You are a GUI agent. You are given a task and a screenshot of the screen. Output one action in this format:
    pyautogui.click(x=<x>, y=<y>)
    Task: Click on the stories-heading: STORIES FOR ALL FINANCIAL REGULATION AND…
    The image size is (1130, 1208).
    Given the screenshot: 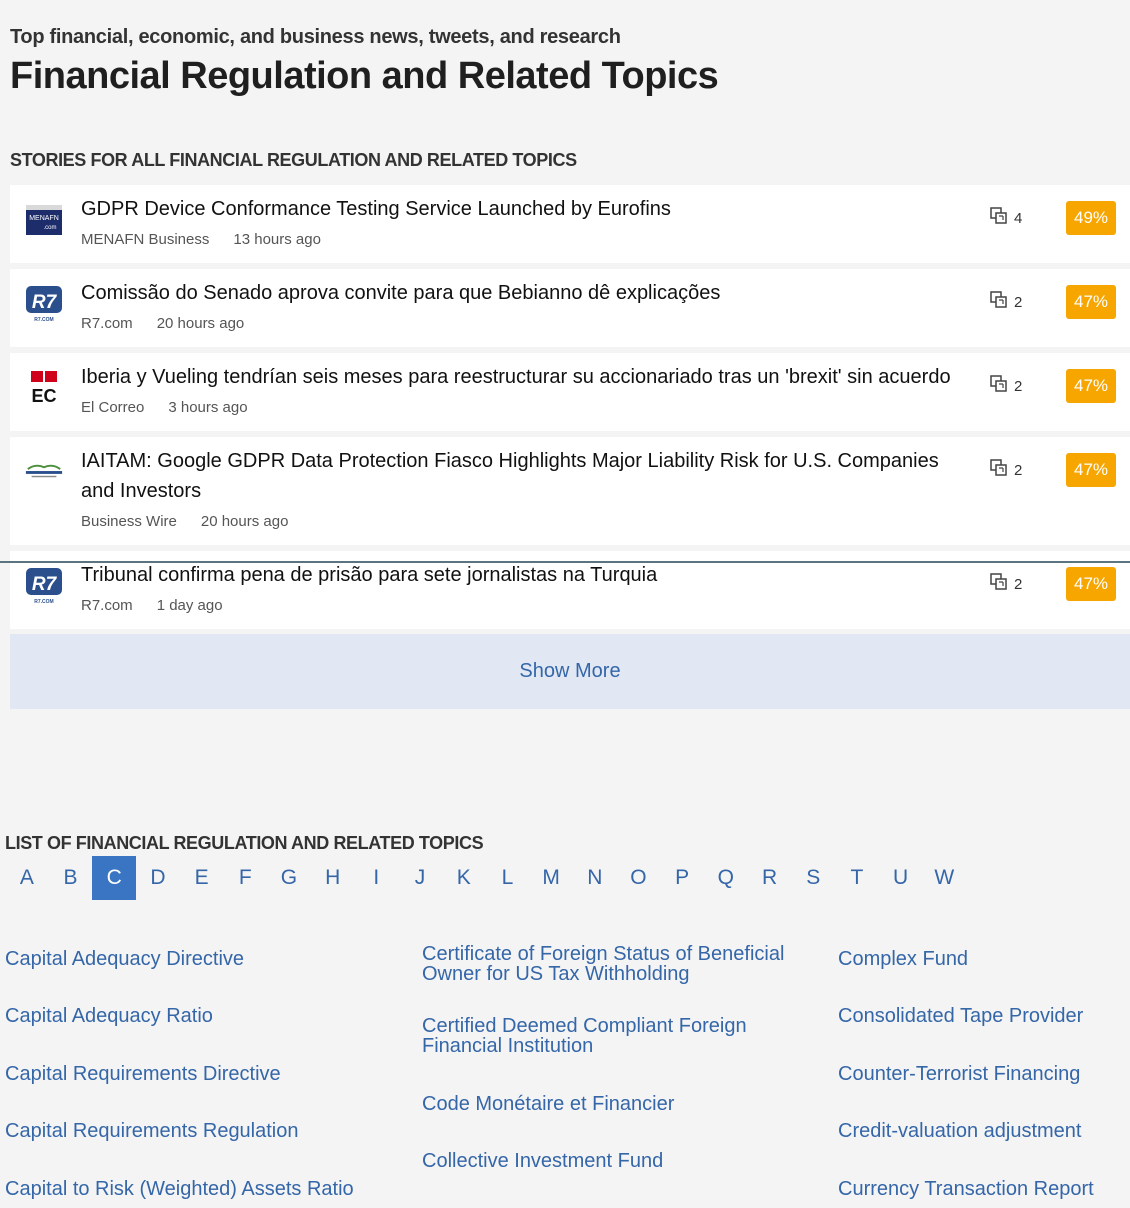 What is the action you would take?
    pyautogui.click(x=293, y=160)
    